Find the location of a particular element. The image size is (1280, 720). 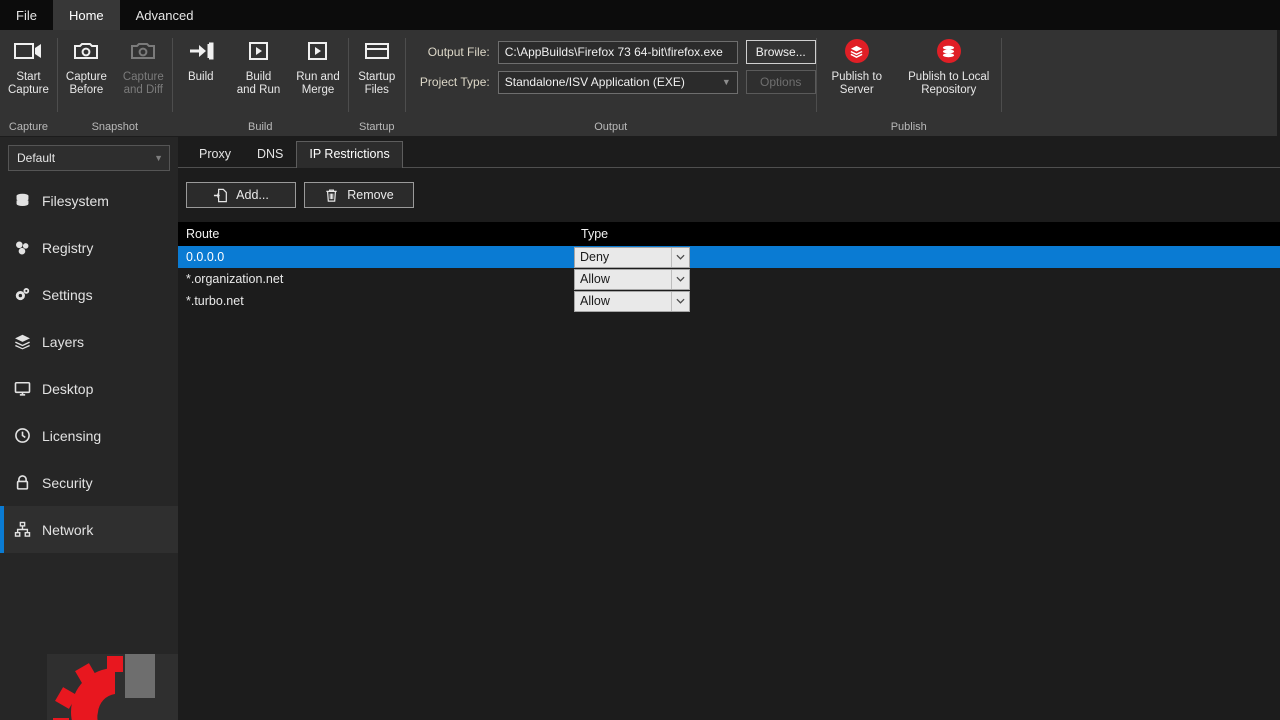

cell-type: Deny is located at coordinates (927, 257).